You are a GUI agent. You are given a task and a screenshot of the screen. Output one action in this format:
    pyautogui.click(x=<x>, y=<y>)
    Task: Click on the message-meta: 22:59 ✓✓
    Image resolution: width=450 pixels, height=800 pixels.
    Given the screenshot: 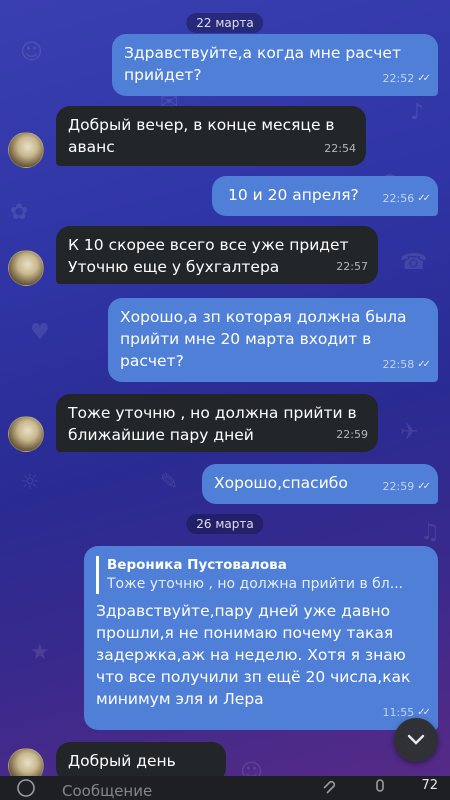 What is the action you would take?
    pyautogui.click(x=406, y=487)
    